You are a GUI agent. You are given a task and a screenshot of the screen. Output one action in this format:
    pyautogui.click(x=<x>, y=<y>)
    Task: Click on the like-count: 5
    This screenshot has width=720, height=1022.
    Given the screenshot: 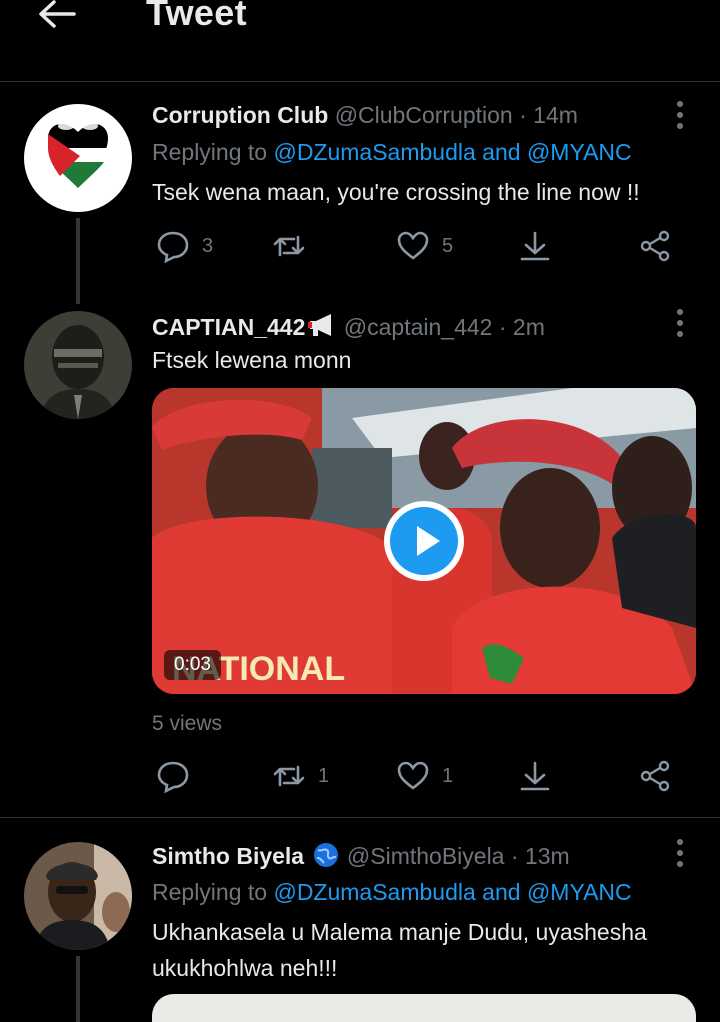 What is the action you would take?
    pyautogui.click(x=448, y=245)
    